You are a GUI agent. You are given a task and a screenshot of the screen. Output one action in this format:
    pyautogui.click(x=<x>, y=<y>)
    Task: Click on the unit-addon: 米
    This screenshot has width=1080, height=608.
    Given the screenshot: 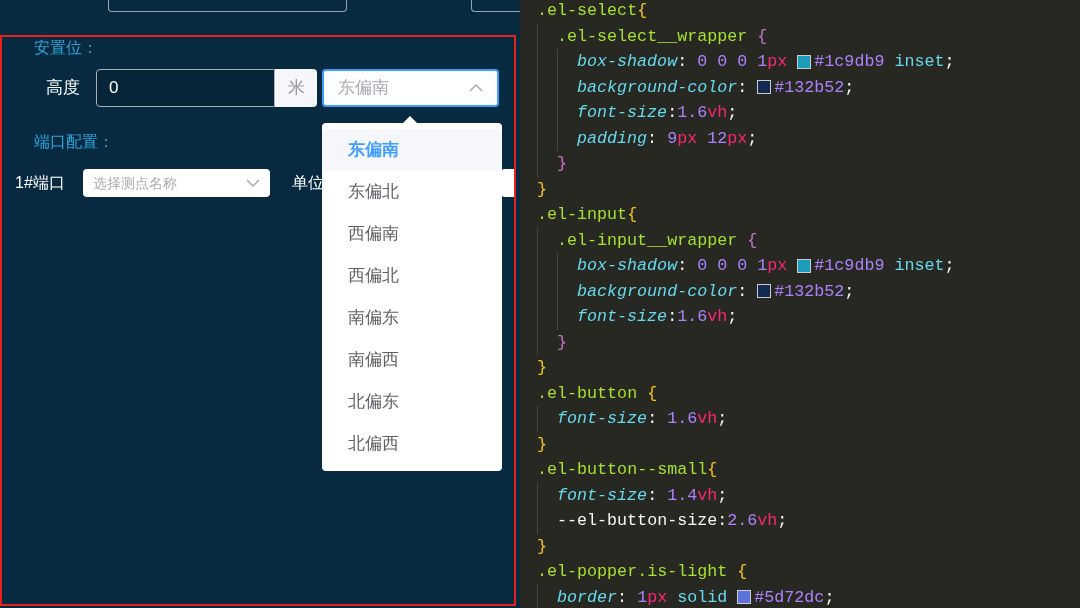 What is the action you would take?
    pyautogui.click(x=296, y=88)
    